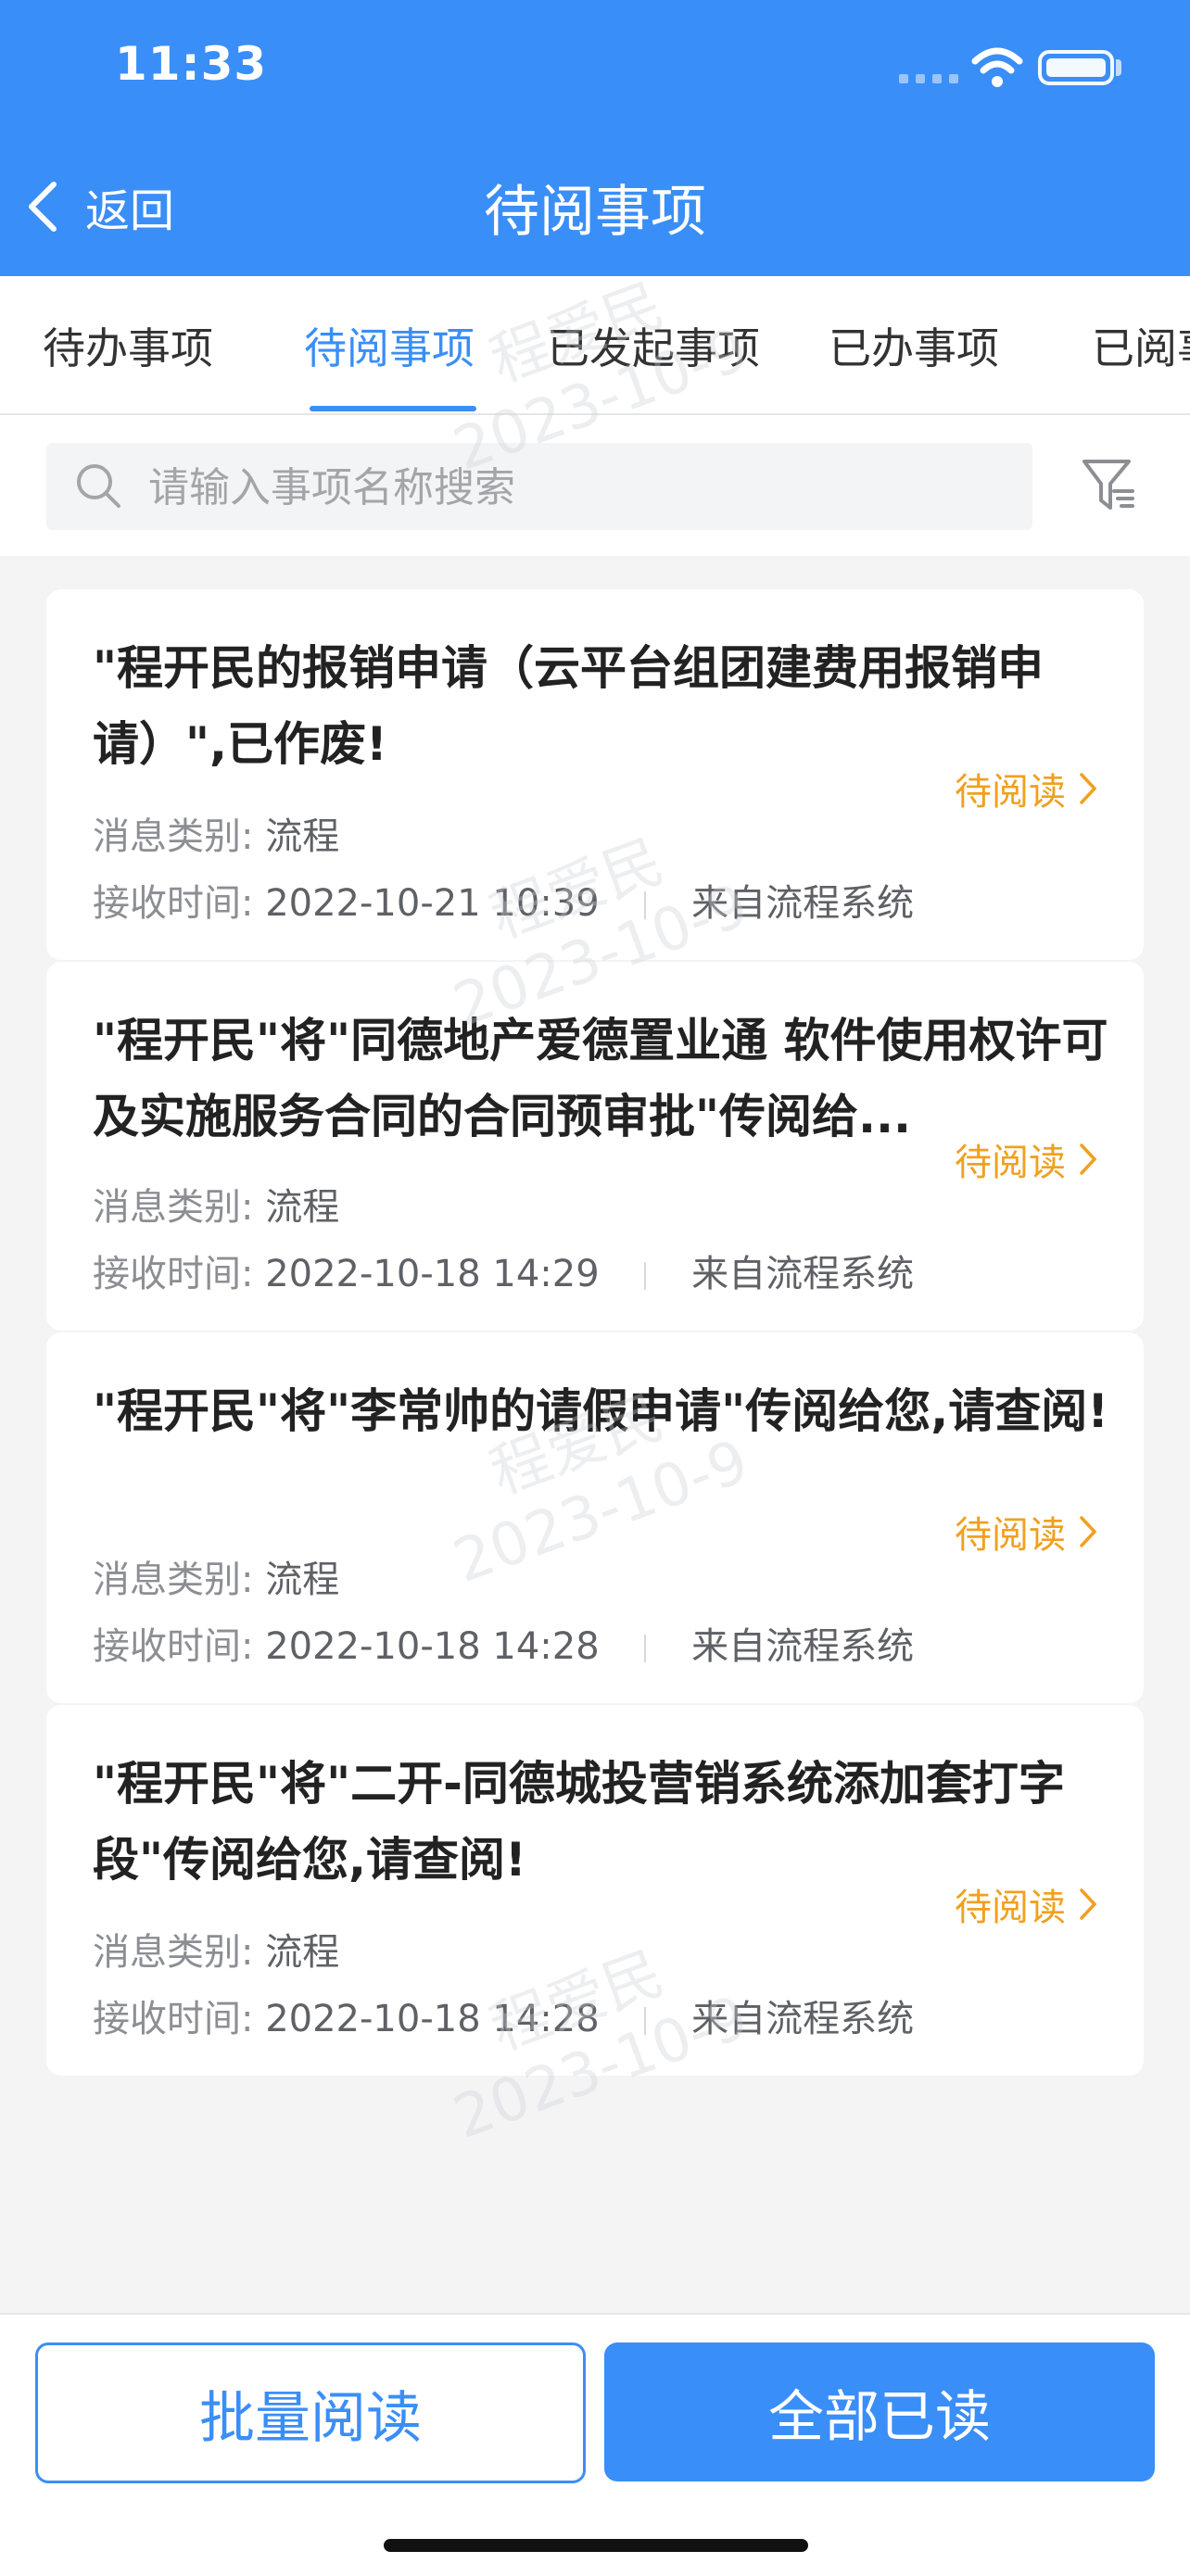  What do you see at coordinates (191, 64) in the screenshot?
I see `status-time: 11:33` at bounding box center [191, 64].